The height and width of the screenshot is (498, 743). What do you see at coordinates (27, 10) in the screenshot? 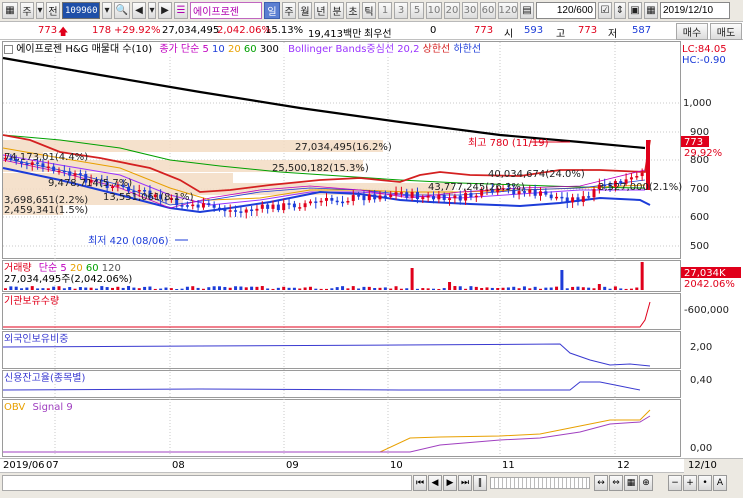
I see `market-select: 주` at bounding box center [27, 10].